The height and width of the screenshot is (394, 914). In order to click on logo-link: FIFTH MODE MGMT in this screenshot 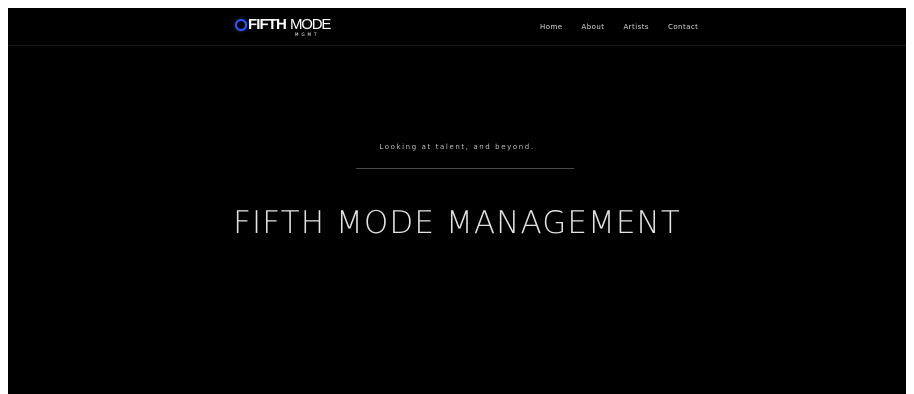, I will do `click(283, 27)`.